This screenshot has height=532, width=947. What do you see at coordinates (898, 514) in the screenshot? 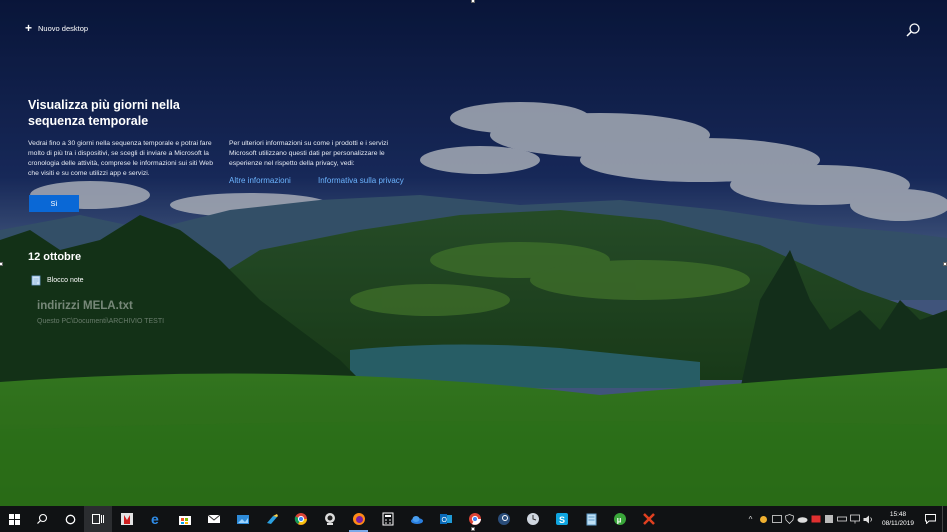
I see `clock-time: 15:48` at bounding box center [898, 514].